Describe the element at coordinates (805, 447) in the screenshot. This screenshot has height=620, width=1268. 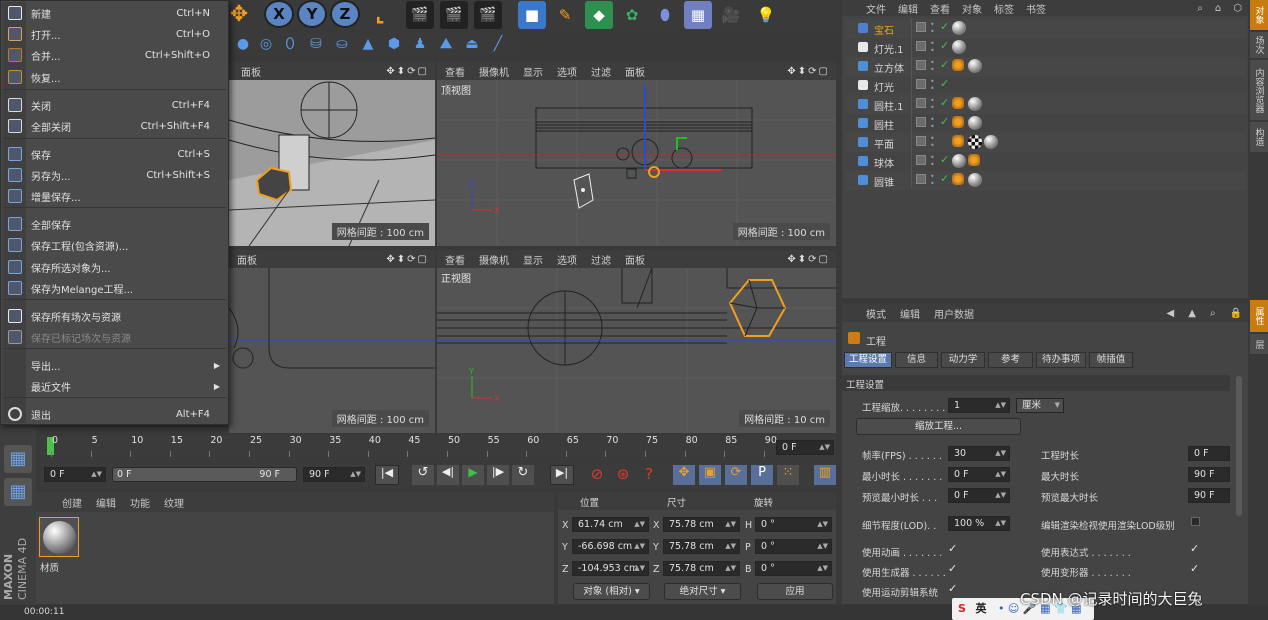
I see `current-frame-field: 0 F ▲▼` at that location.